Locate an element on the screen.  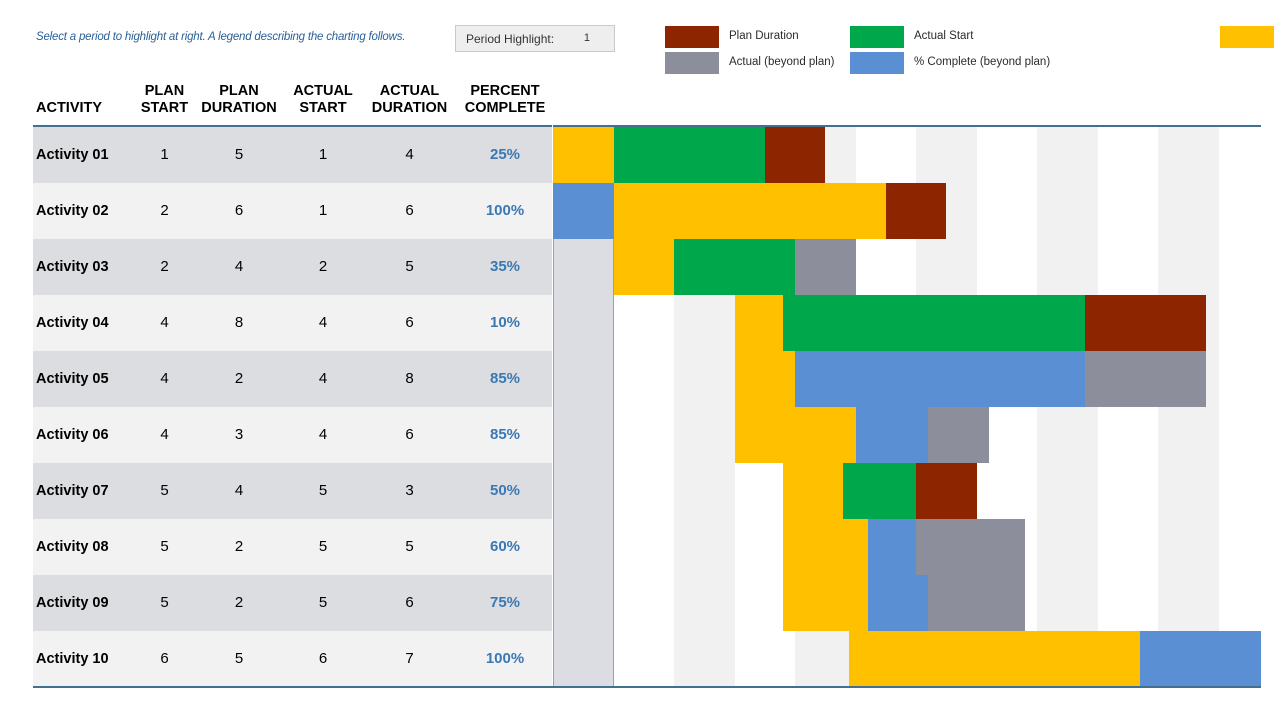
table-row: Activity 01 1 5 1 4 25% is located at coordinates (640, 155).